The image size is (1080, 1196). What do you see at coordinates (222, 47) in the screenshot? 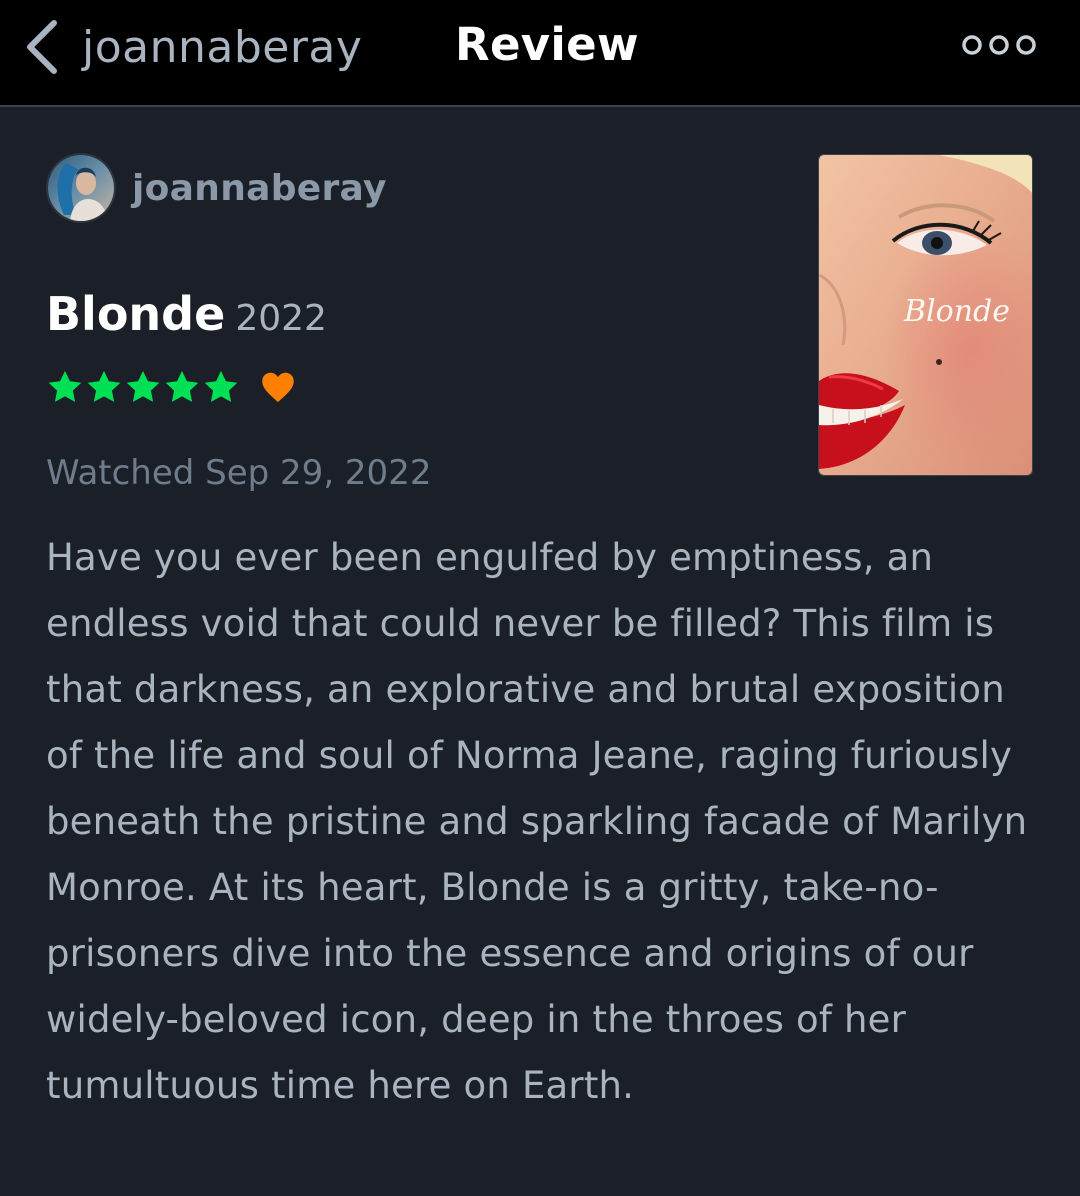
I see `back-label: joannaberay` at bounding box center [222, 47].